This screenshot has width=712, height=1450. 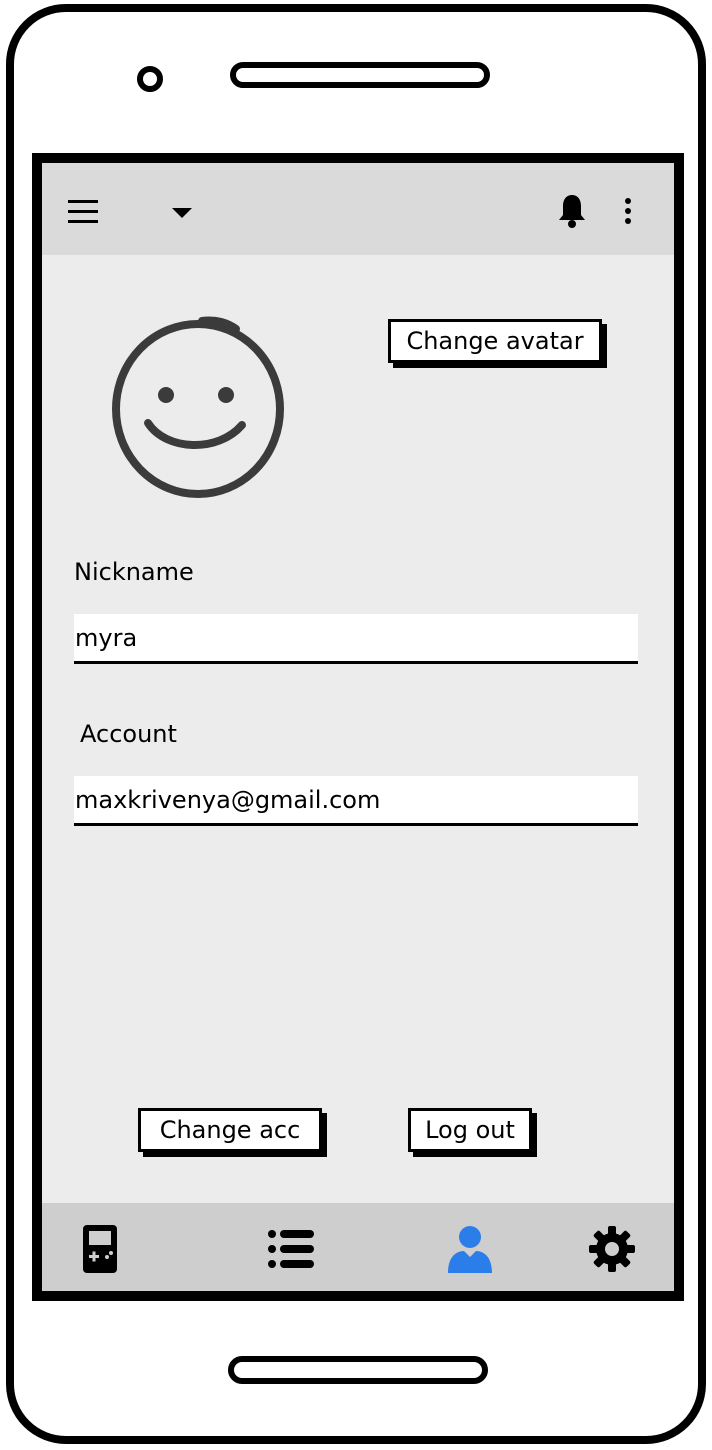 What do you see at coordinates (358, 209) in the screenshot?
I see `top-app-bar` at bounding box center [358, 209].